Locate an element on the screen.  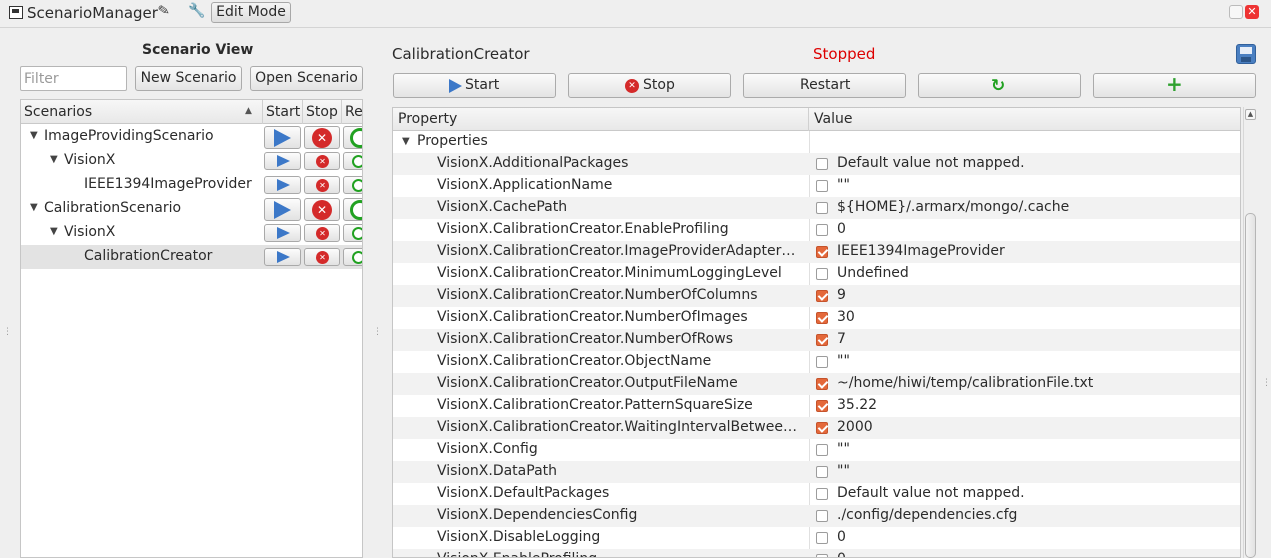
property-row: VisionX.CalibrationCreator.NumberOfRows 7 is located at coordinates (816, 340).